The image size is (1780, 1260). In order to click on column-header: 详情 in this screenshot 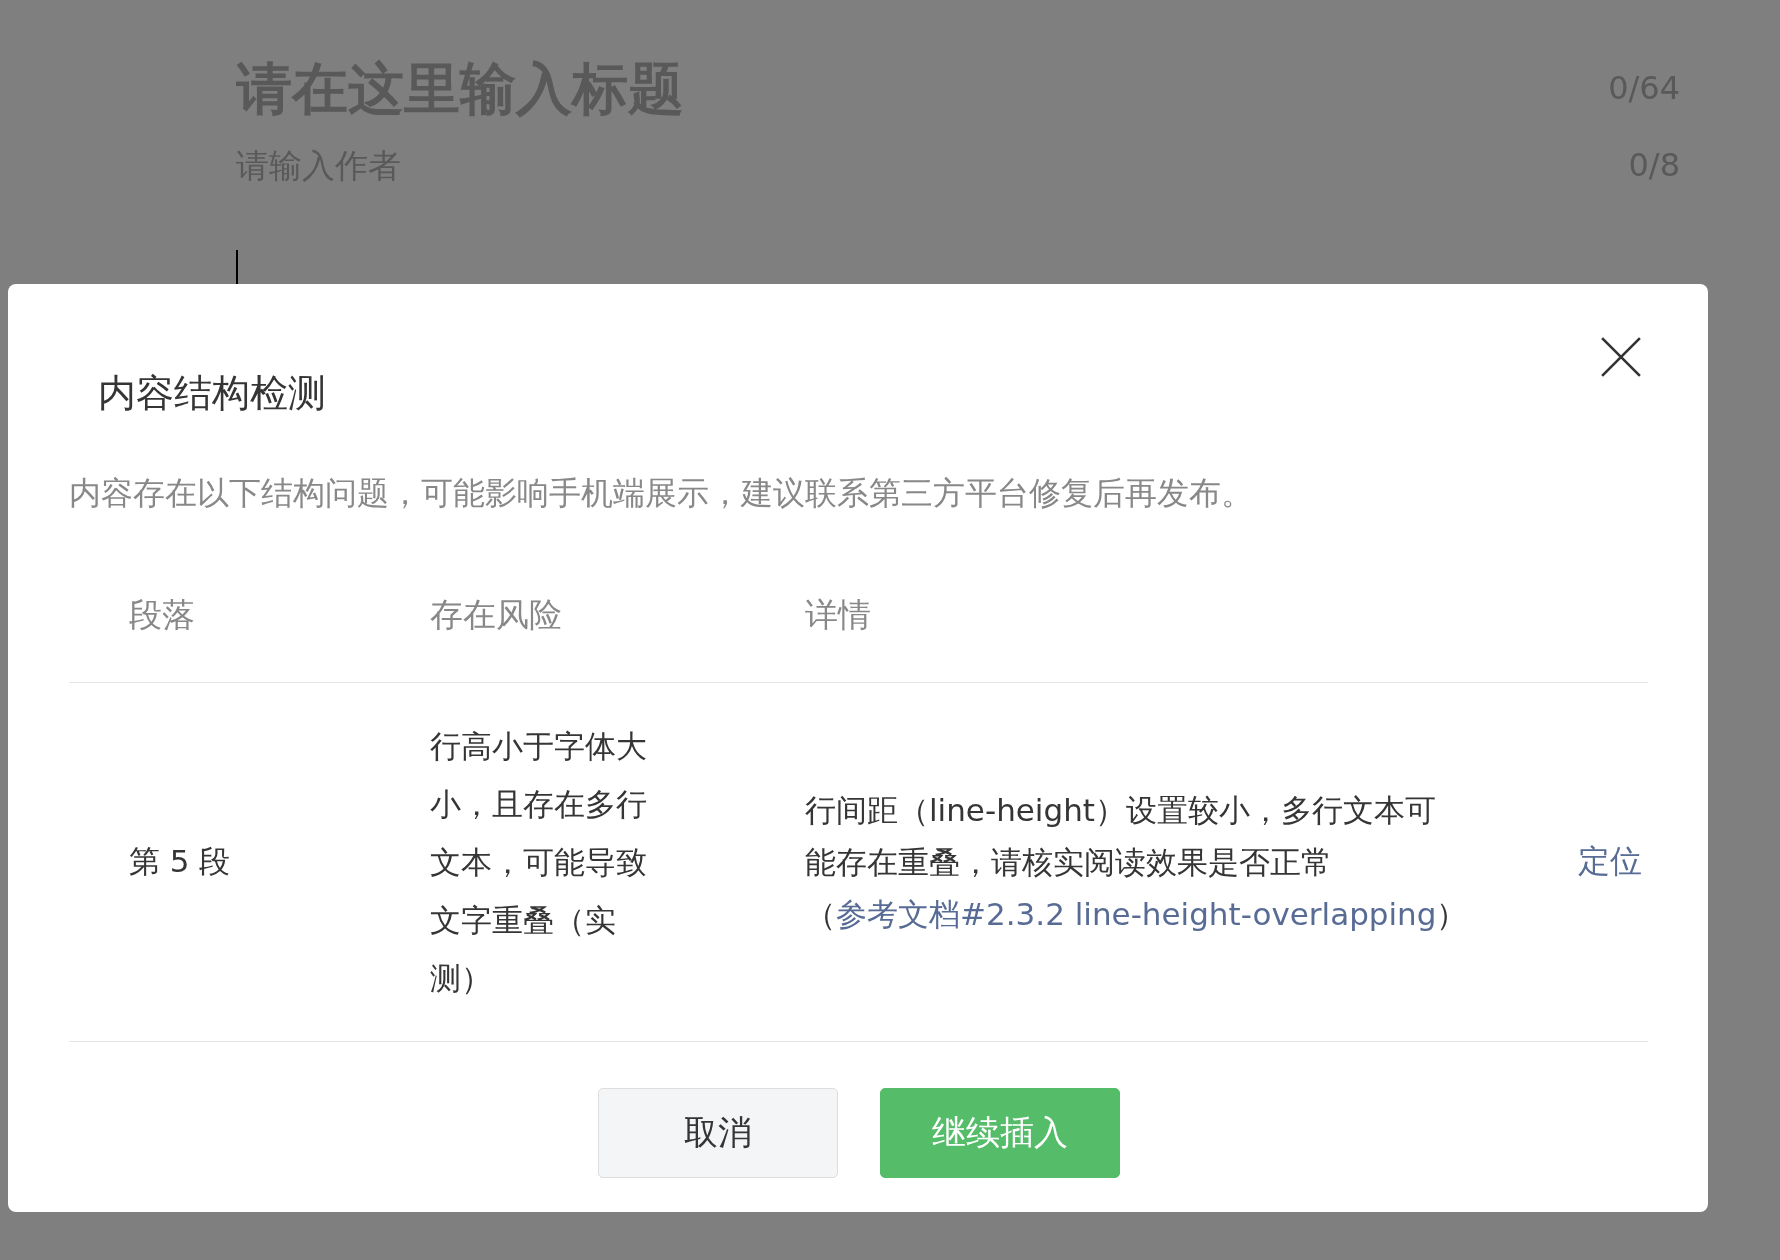, I will do `click(838, 615)`.